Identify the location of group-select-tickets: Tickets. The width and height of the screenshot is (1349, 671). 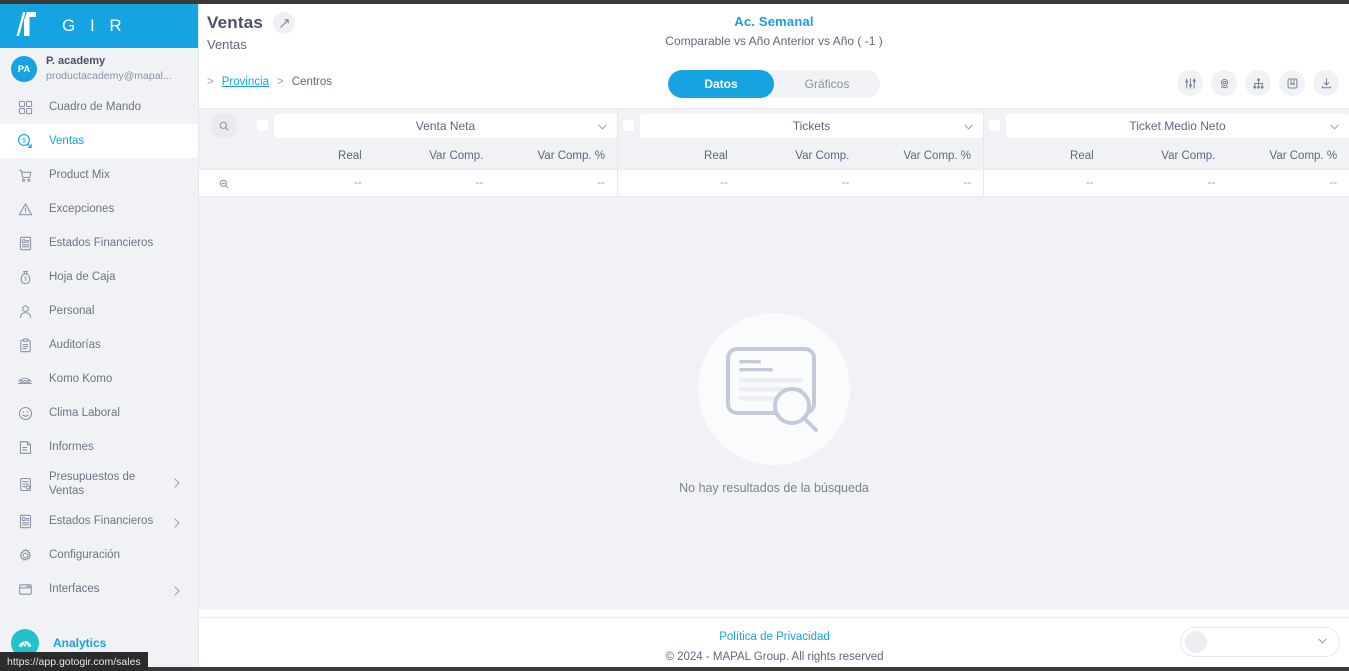
(811, 125).